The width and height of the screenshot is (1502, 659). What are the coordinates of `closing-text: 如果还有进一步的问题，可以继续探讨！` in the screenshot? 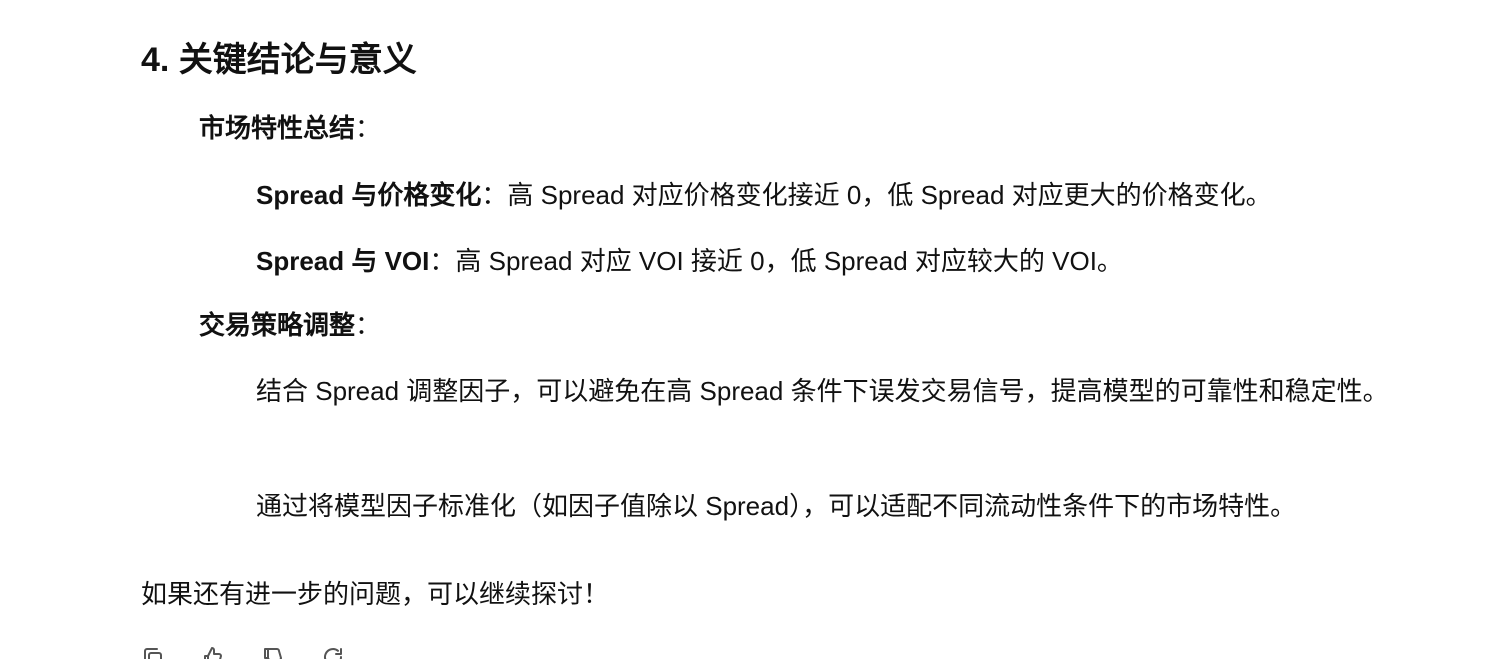 It's located at (375, 594).